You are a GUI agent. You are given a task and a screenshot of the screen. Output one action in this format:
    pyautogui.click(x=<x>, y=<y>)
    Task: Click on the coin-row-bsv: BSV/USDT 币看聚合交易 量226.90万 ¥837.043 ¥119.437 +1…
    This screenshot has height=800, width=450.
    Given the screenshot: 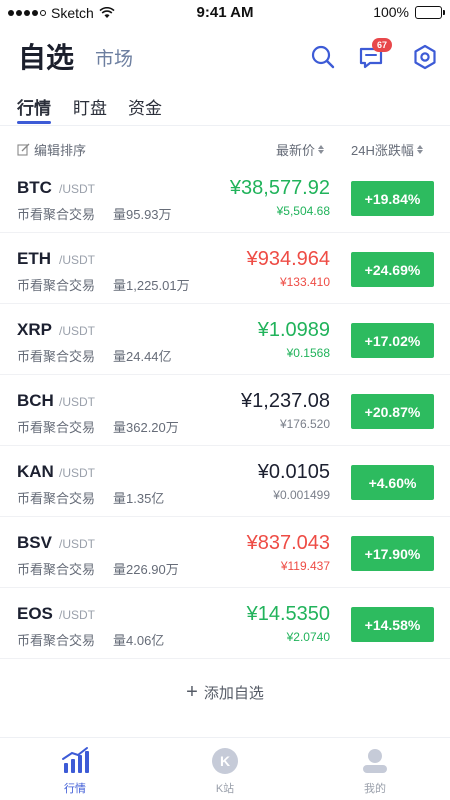 What is the action you would take?
    pyautogui.click(x=225, y=552)
    